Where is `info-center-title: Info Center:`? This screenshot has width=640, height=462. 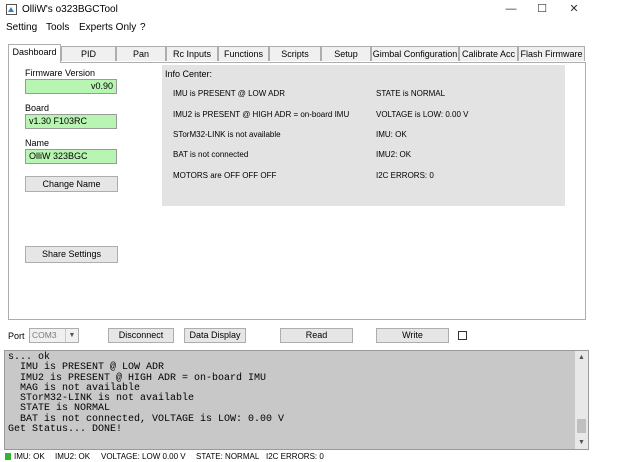 info-center-title: Info Center: is located at coordinates (189, 74).